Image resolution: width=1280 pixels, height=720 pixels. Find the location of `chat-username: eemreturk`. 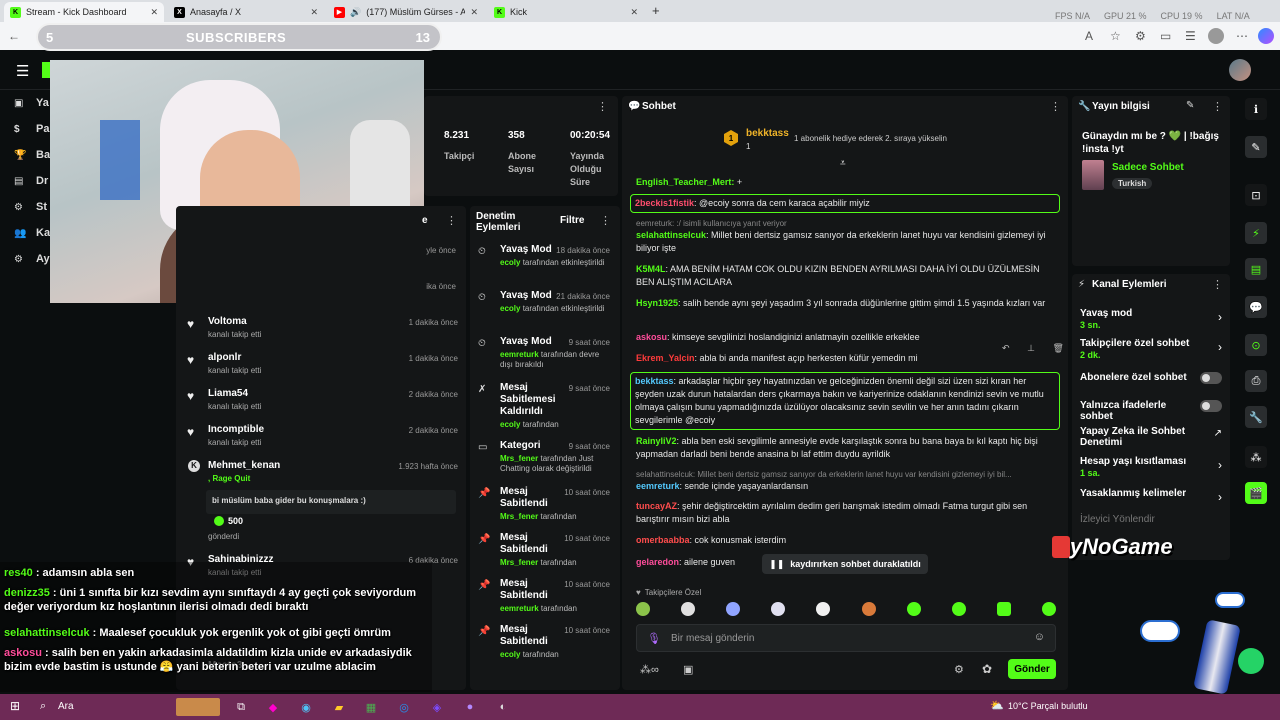

chat-username: eemreturk is located at coordinates (658, 486).